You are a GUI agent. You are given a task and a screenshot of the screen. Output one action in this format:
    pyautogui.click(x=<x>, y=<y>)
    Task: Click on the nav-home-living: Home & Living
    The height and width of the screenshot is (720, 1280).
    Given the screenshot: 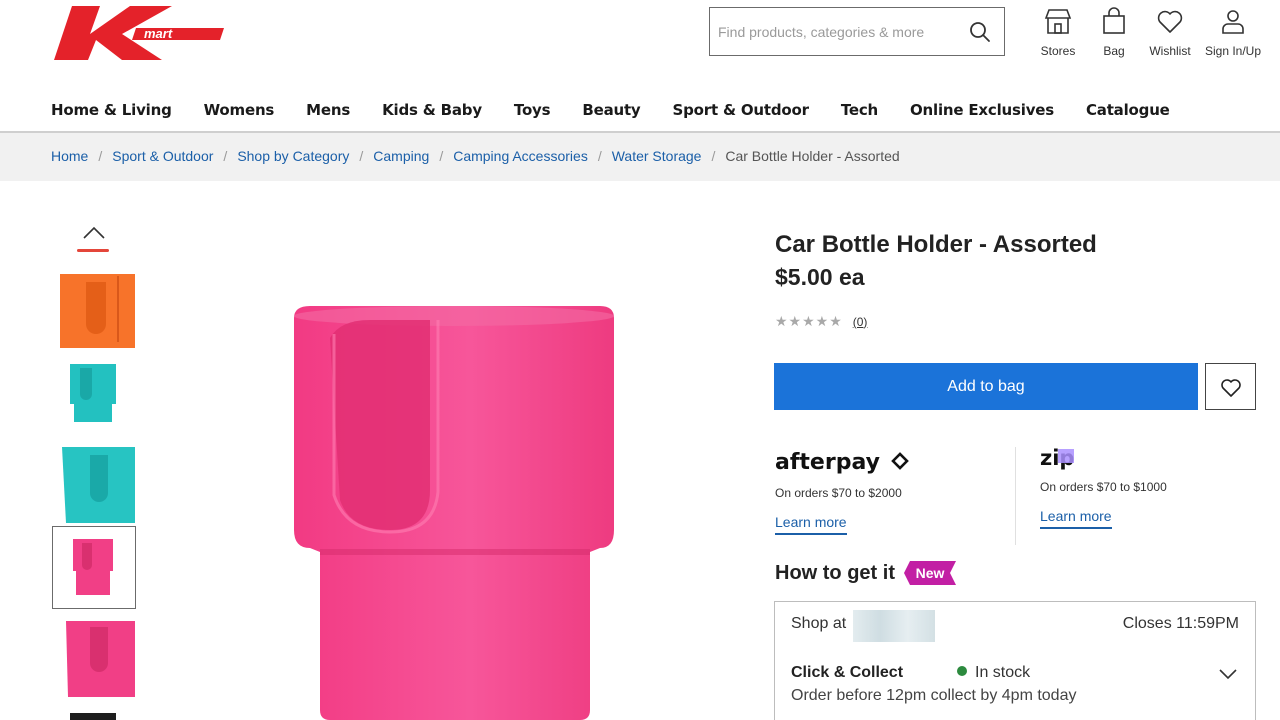 What is the action you would take?
    pyautogui.click(x=111, y=112)
    